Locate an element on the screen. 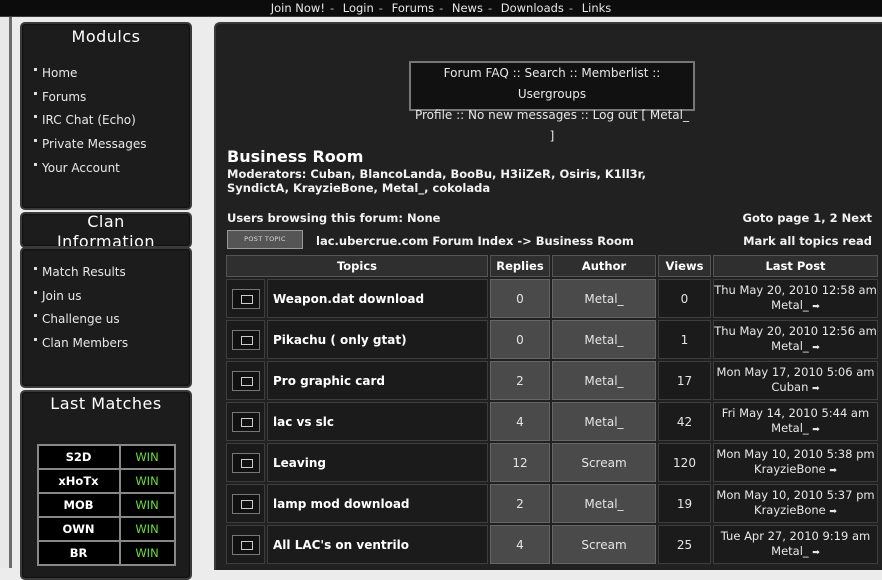  topic-last-post: Mon May 17, 2010 5:06 am Cuban ➡ is located at coordinates (795, 380).